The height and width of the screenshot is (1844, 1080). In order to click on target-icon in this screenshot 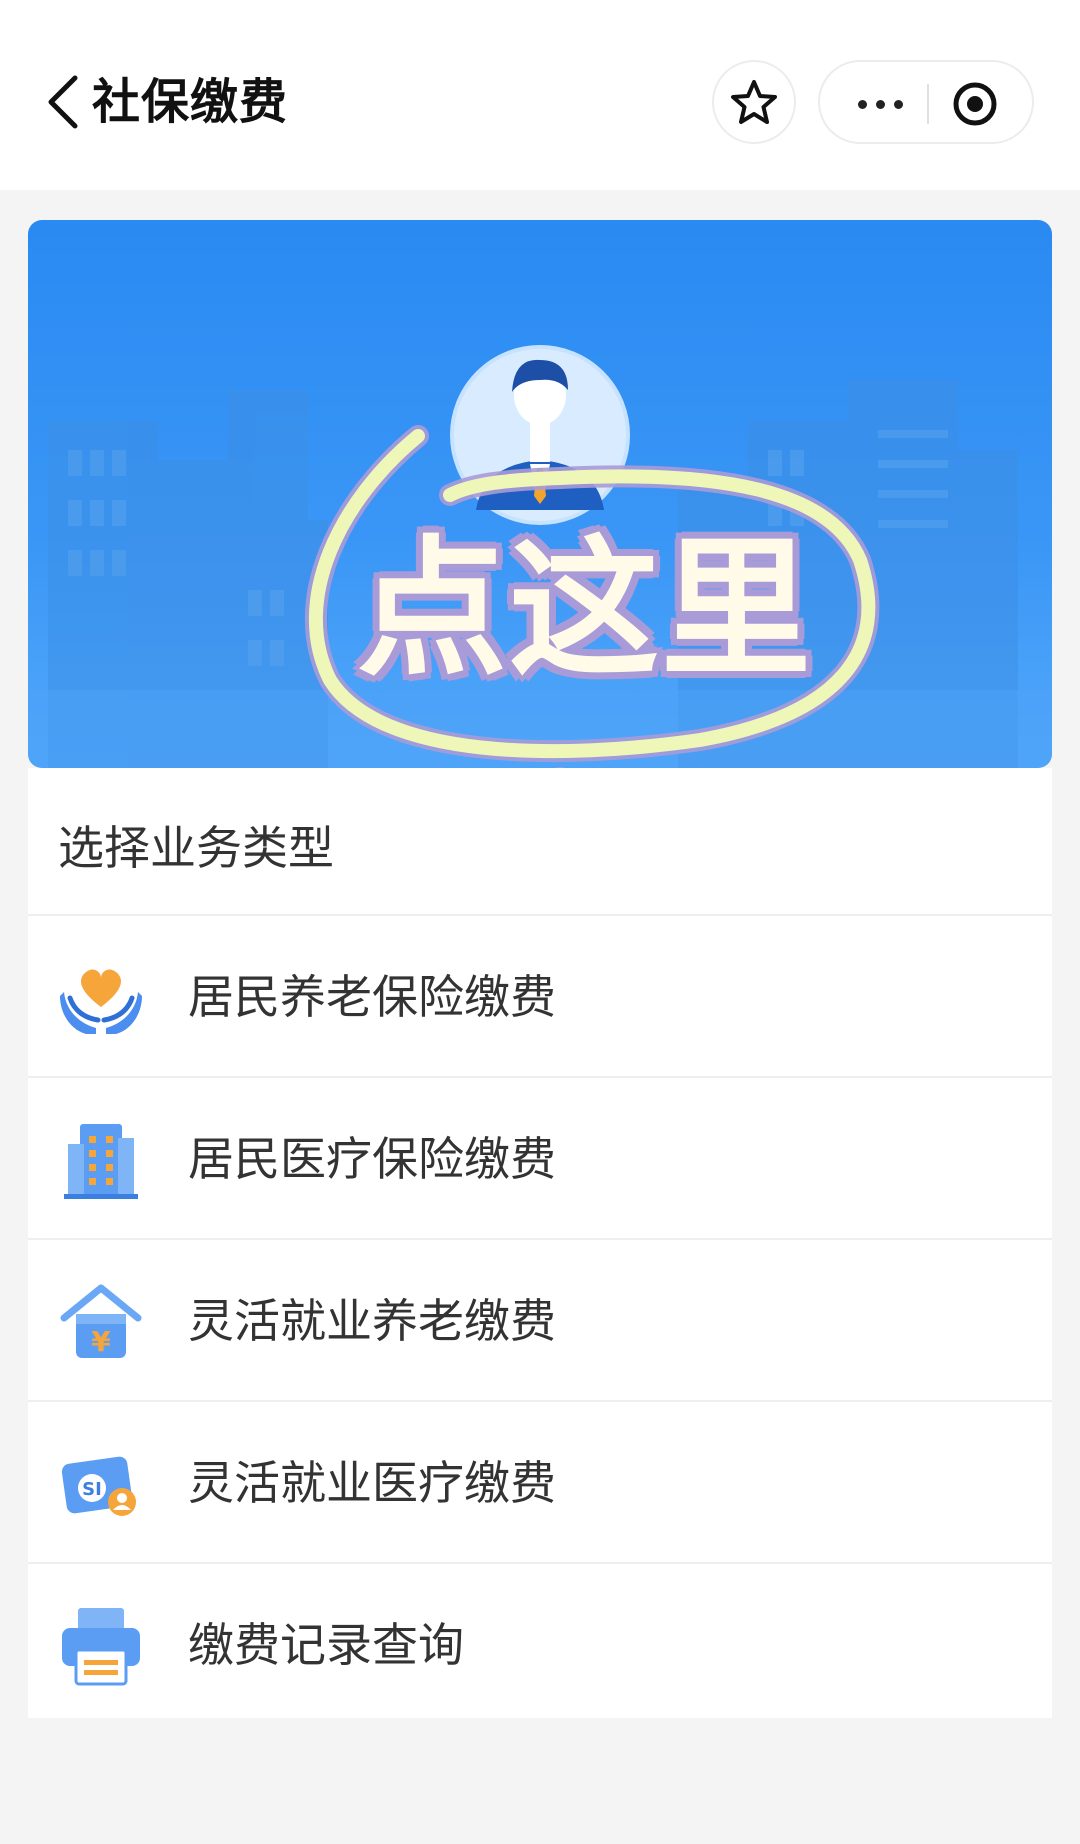, I will do `click(975, 104)`.